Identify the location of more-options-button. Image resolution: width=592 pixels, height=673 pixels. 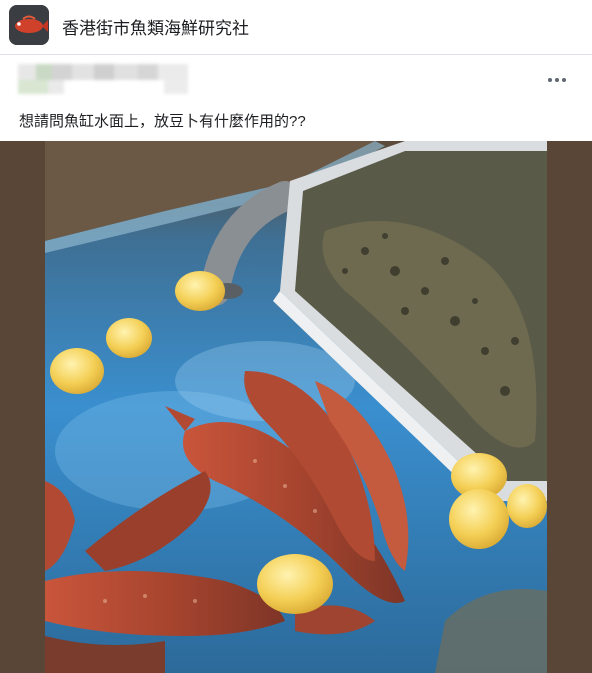
(557, 80).